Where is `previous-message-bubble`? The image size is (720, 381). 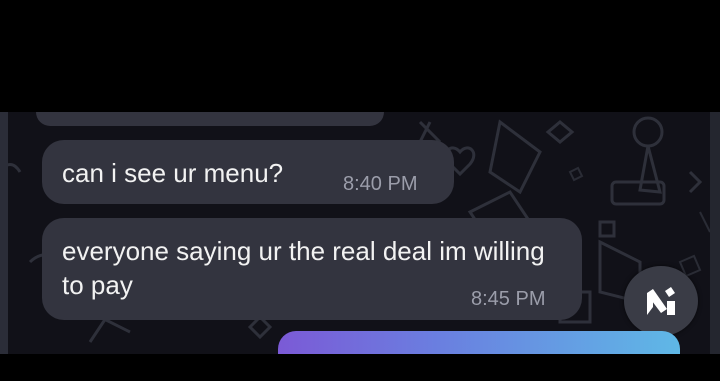
previous-message-bubble is located at coordinates (210, 119).